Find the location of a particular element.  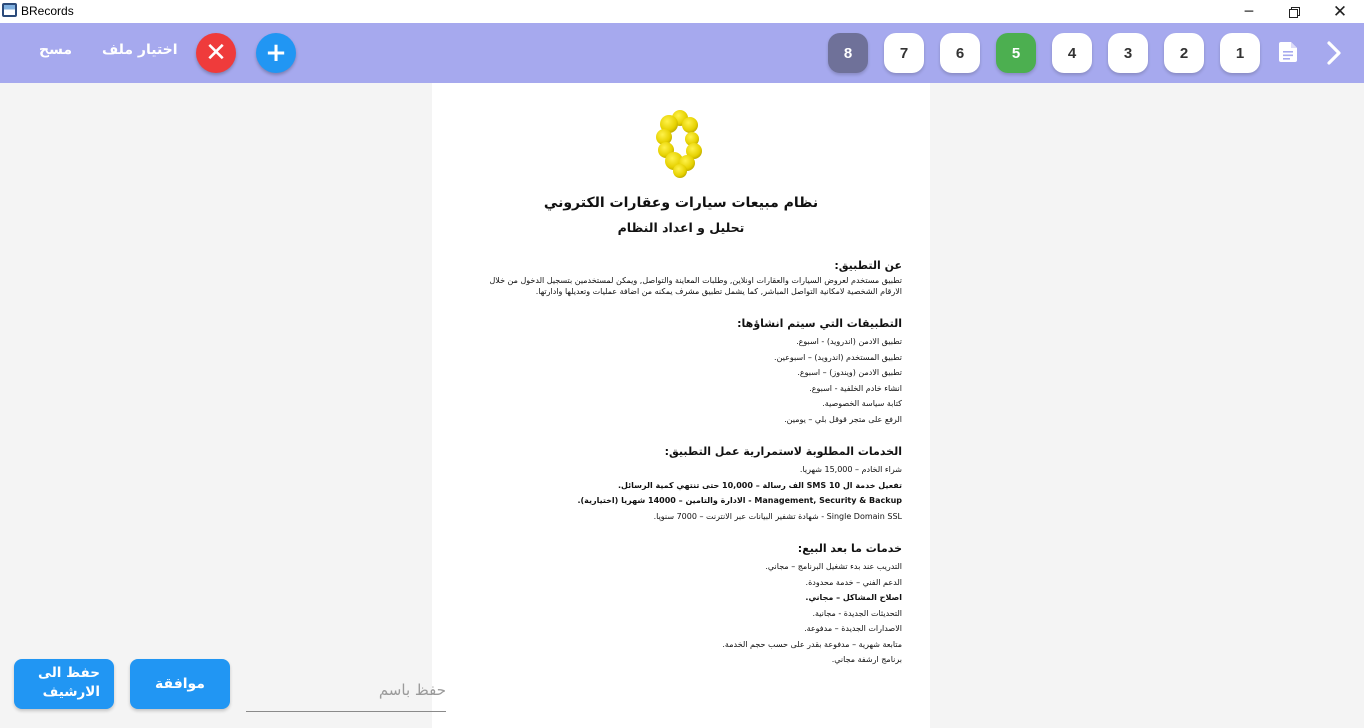

page-button-1: 1 is located at coordinates (1240, 53).